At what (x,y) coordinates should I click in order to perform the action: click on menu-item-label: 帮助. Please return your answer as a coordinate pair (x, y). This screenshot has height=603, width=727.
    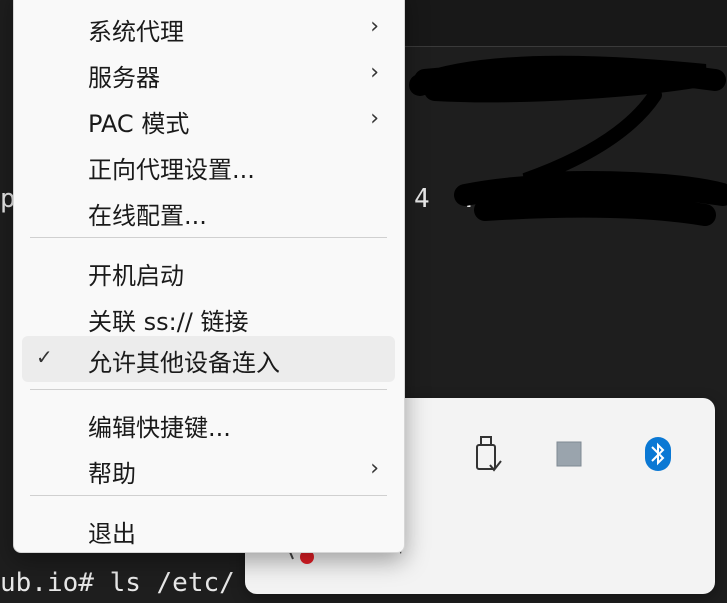
    Looking at the image, I should click on (112, 474).